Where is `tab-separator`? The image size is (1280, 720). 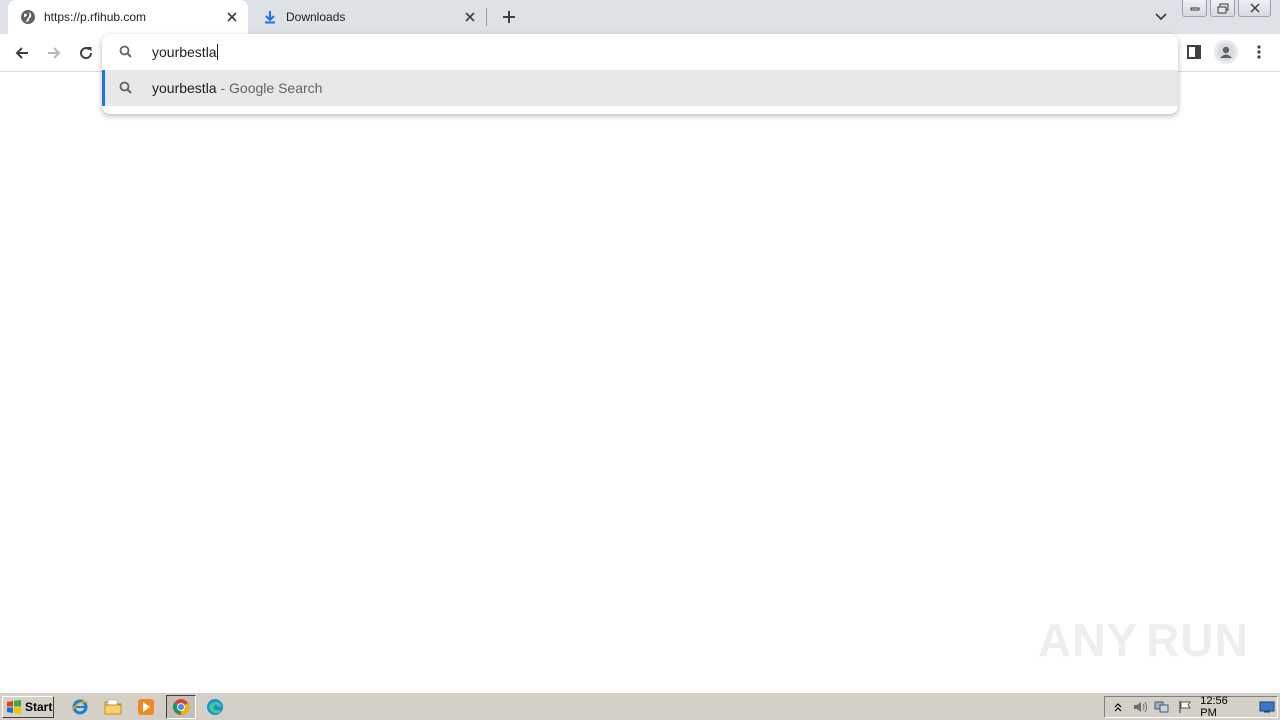 tab-separator is located at coordinates (486, 17).